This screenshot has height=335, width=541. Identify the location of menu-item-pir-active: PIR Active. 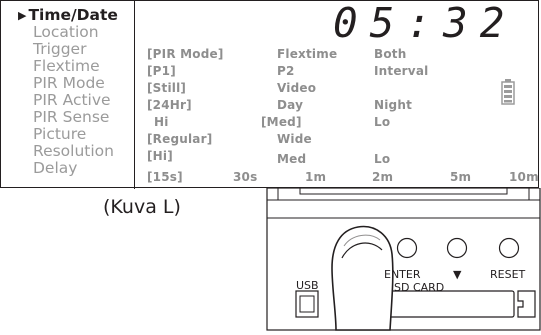
(72, 100).